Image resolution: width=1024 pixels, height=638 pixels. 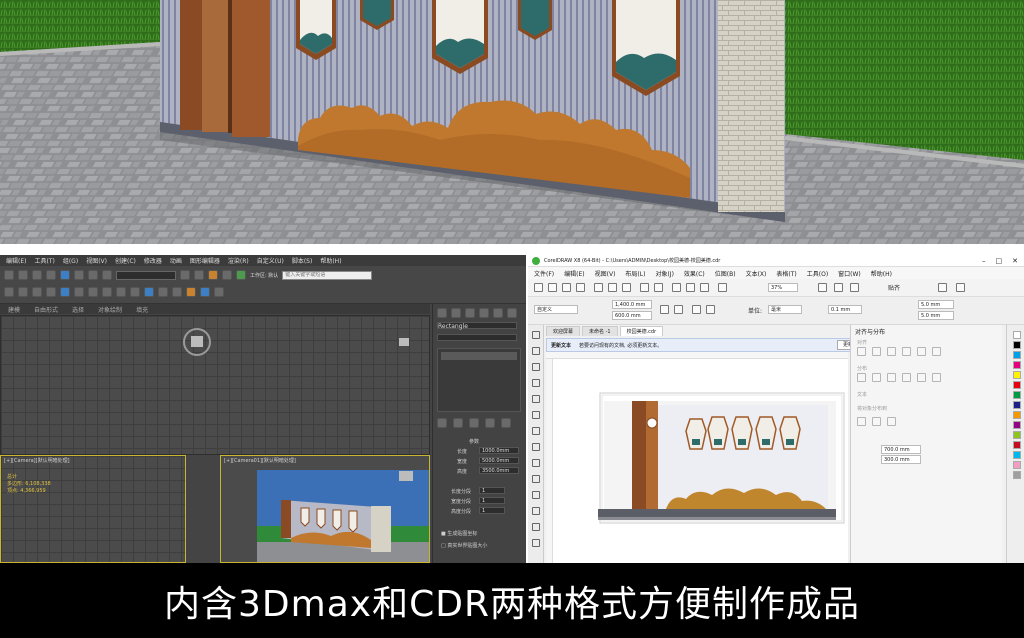 I want to click on rotate-icon, so click(x=93, y=275).